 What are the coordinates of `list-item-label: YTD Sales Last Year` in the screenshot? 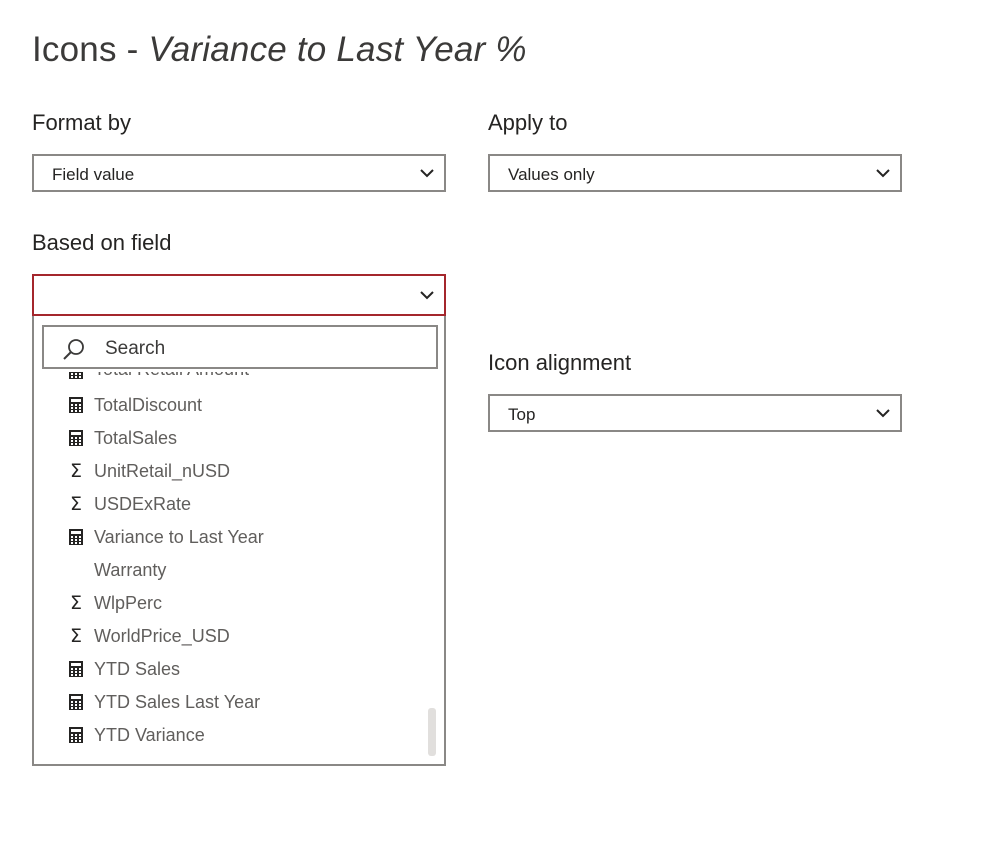 It's located at (177, 702).